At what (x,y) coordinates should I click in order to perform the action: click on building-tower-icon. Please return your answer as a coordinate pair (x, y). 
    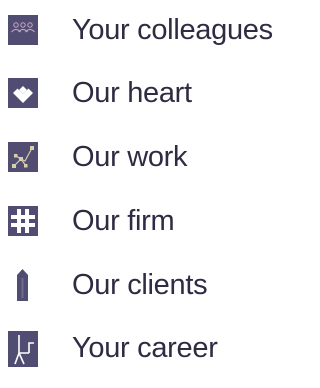
    Looking at the image, I should click on (22, 285).